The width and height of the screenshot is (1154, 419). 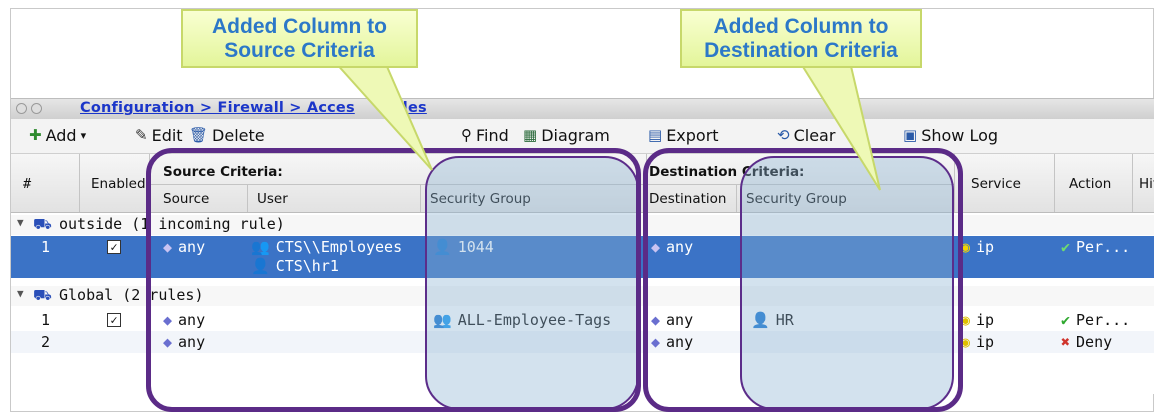 I want to click on source-callout-line2: Source Criteria, so click(x=299, y=50).